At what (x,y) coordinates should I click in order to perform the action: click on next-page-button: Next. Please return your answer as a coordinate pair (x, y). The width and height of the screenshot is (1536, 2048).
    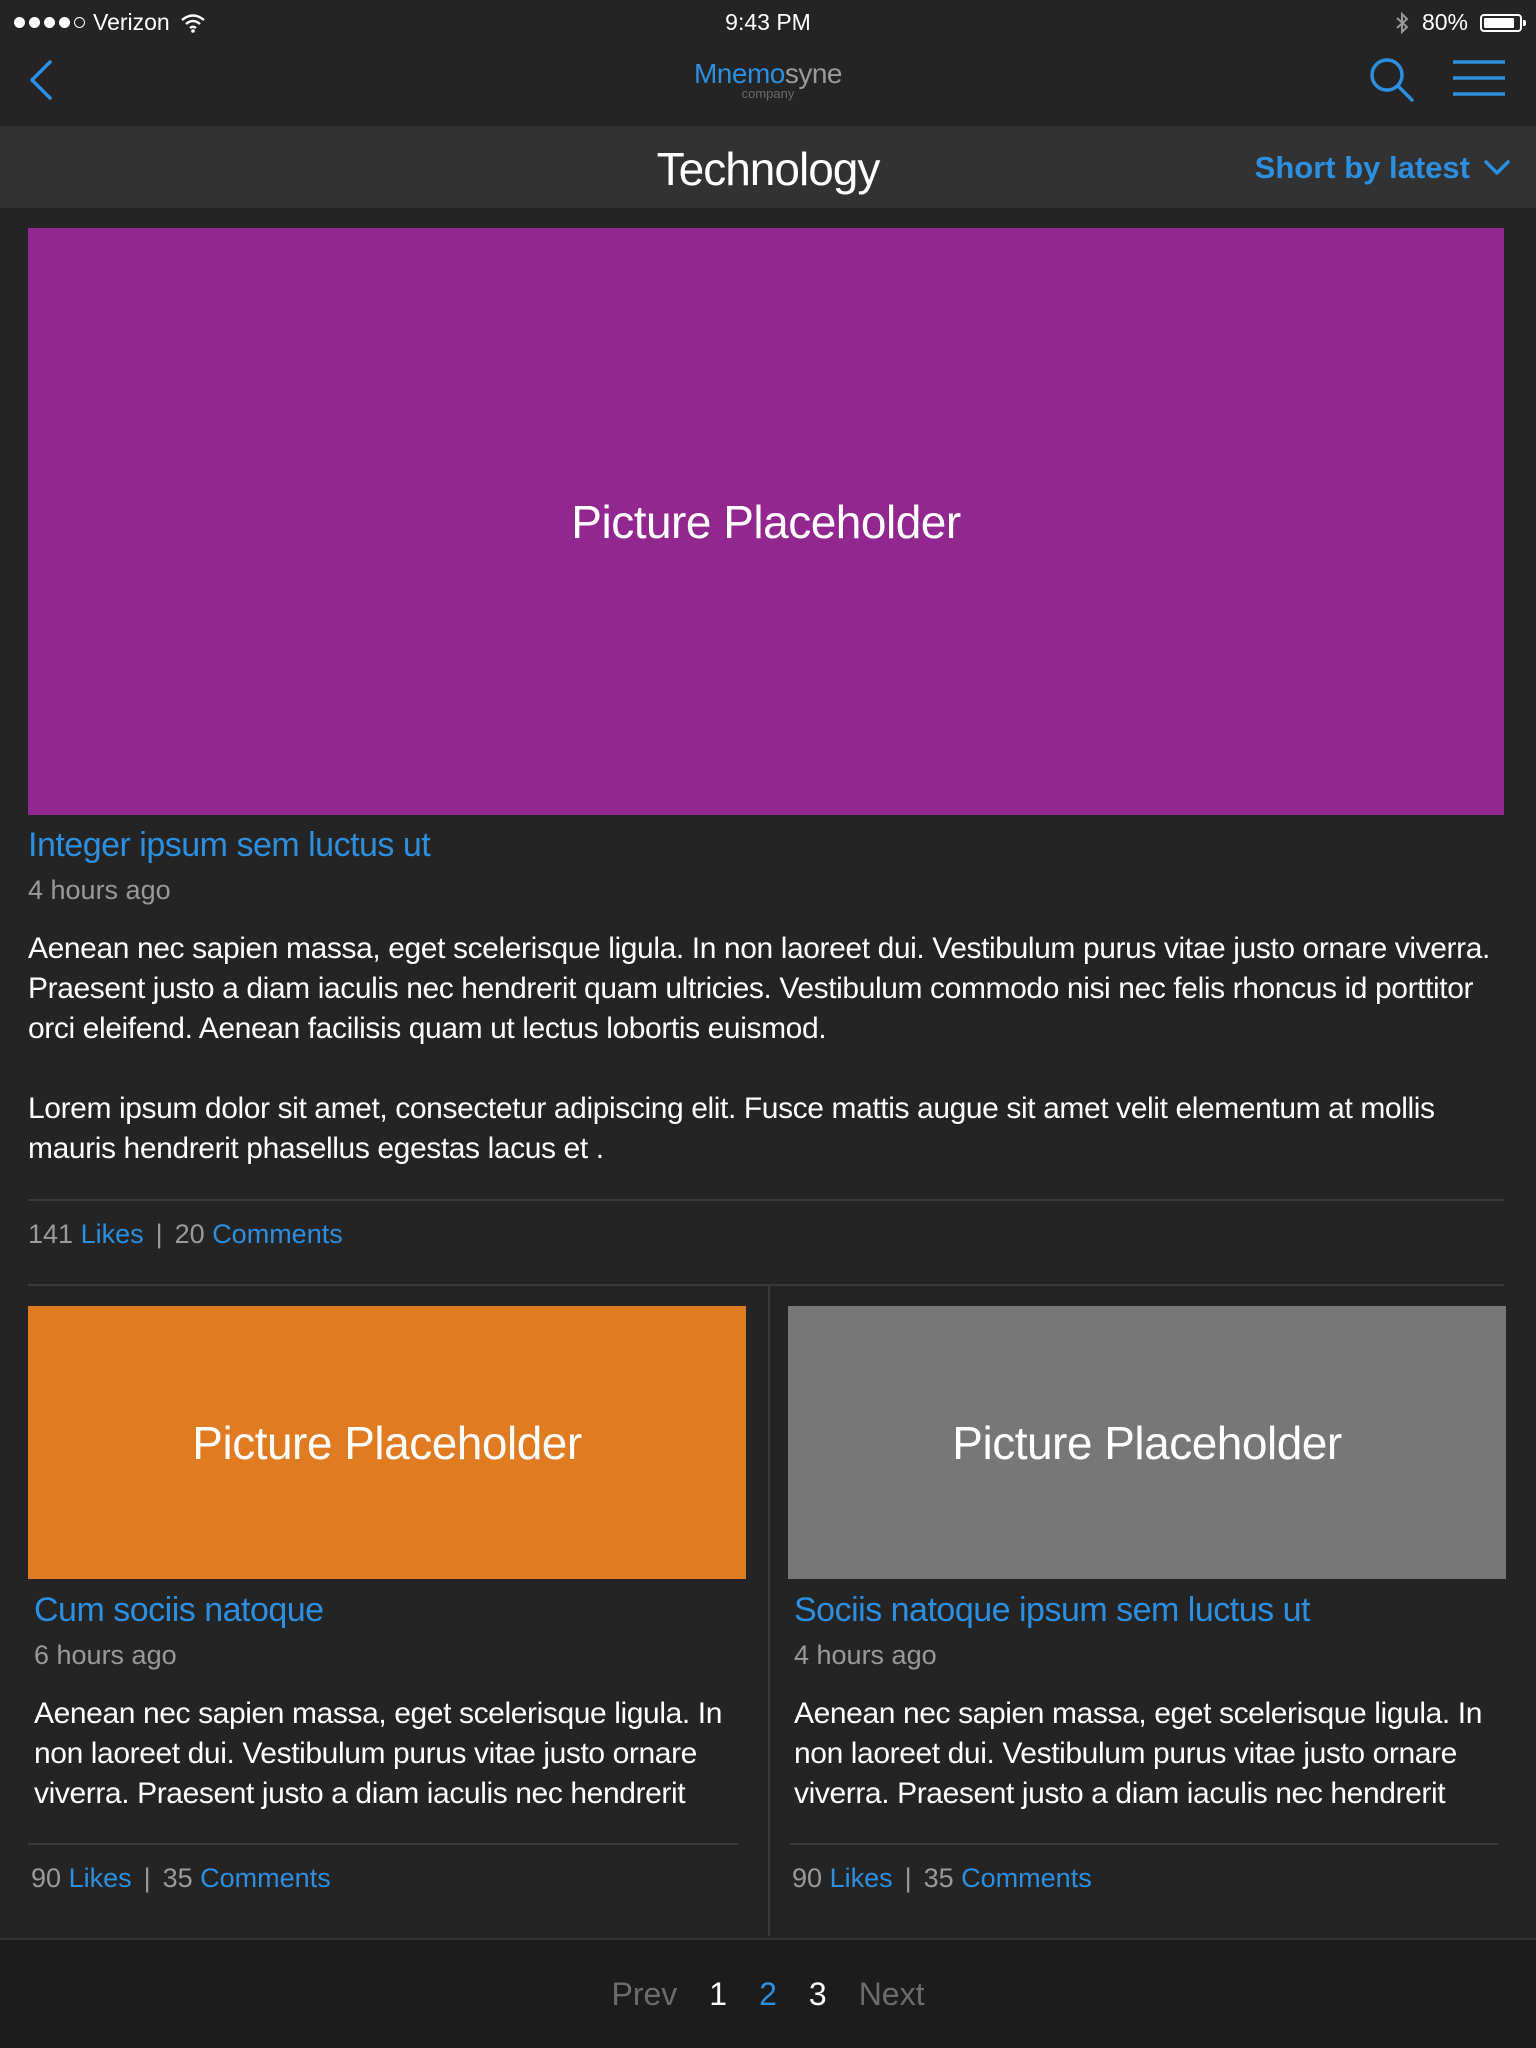
    Looking at the image, I should click on (892, 1994).